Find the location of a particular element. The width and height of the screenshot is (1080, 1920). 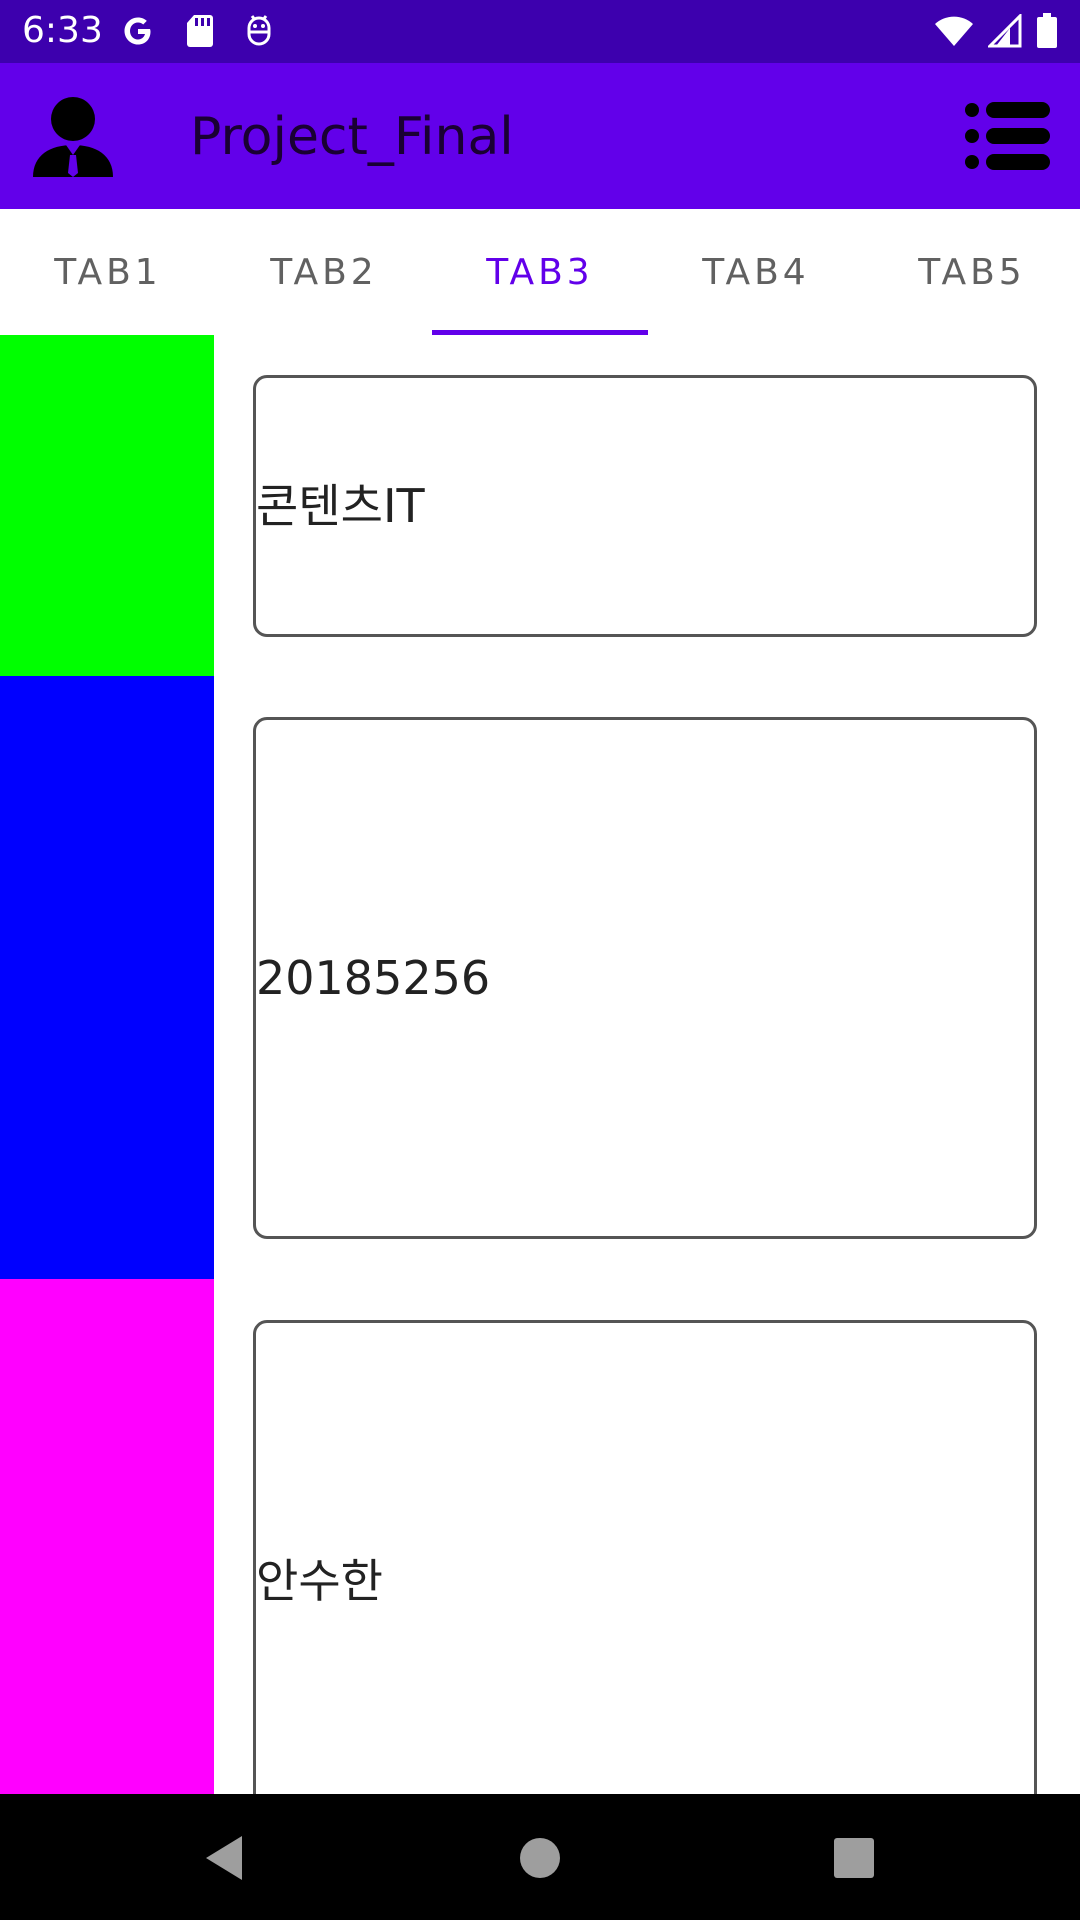

card-text: 안수한 is located at coordinates (319, 1581).